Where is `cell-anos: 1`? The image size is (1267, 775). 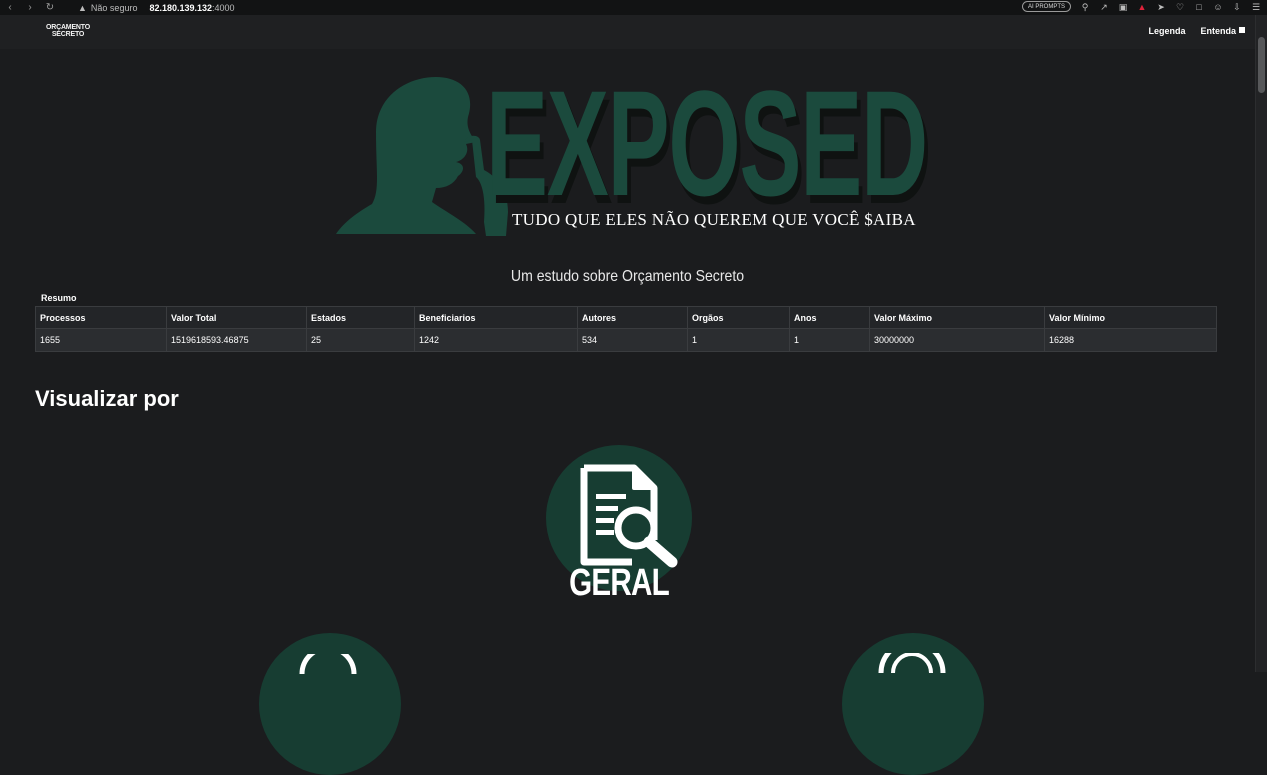 cell-anos: 1 is located at coordinates (829, 340).